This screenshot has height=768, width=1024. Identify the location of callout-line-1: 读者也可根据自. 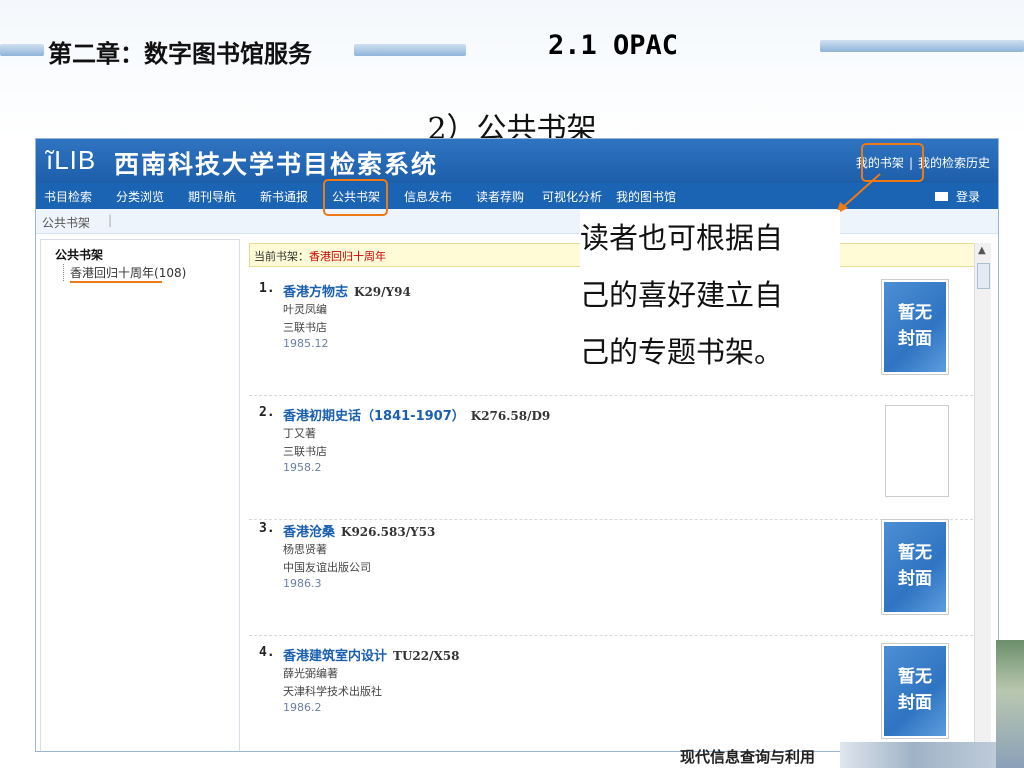
(682, 238).